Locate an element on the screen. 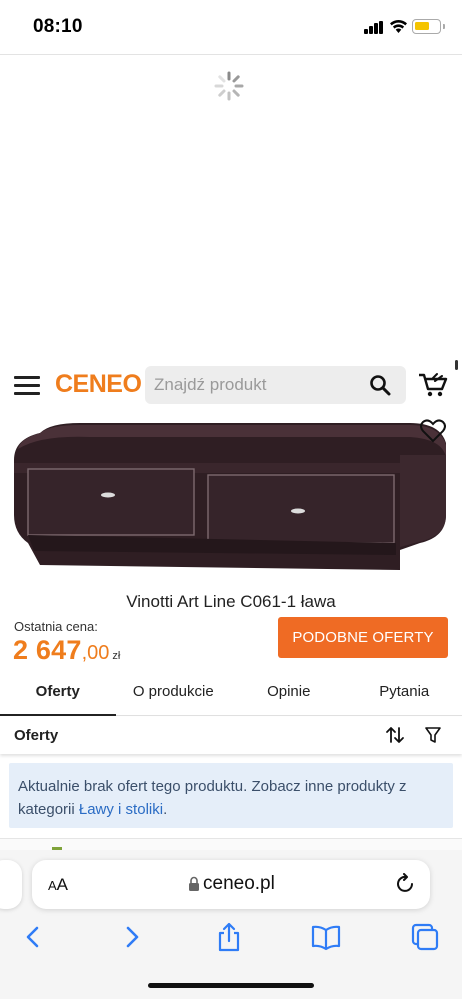 This screenshot has width=462, height=999. search-icon is located at coordinates (380, 385).